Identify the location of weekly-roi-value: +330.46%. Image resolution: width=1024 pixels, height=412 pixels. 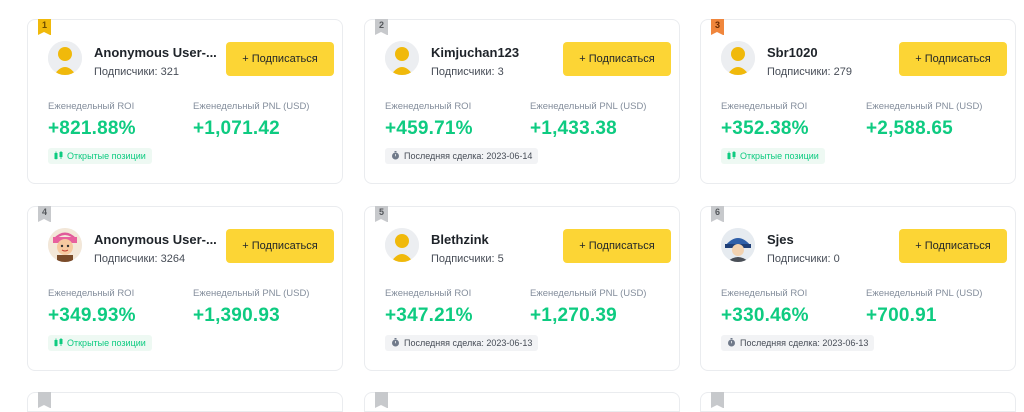
(765, 315).